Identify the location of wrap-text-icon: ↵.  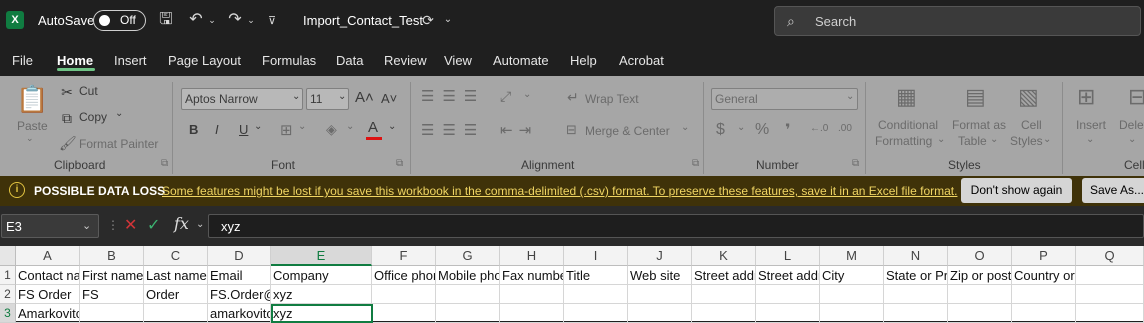
(573, 97).